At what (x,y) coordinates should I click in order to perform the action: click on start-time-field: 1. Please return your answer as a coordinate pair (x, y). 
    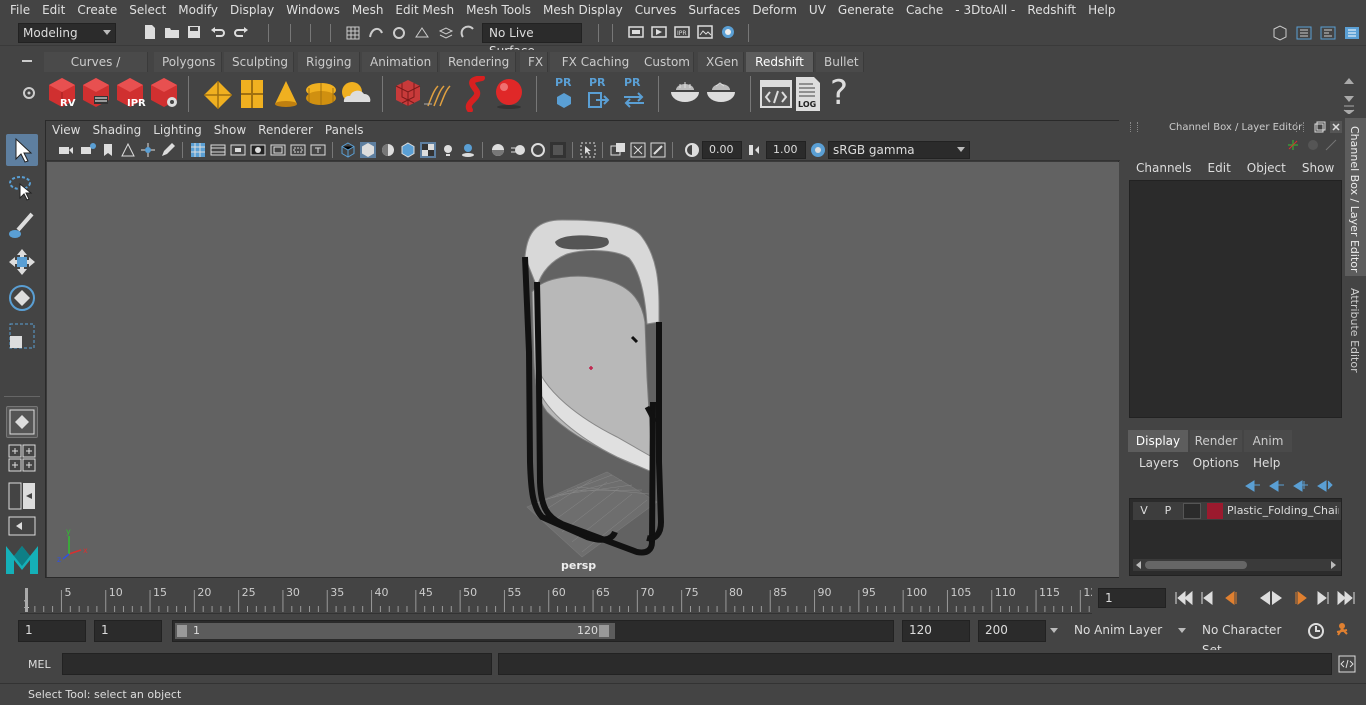
    Looking at the image, I should click on (52, 631).